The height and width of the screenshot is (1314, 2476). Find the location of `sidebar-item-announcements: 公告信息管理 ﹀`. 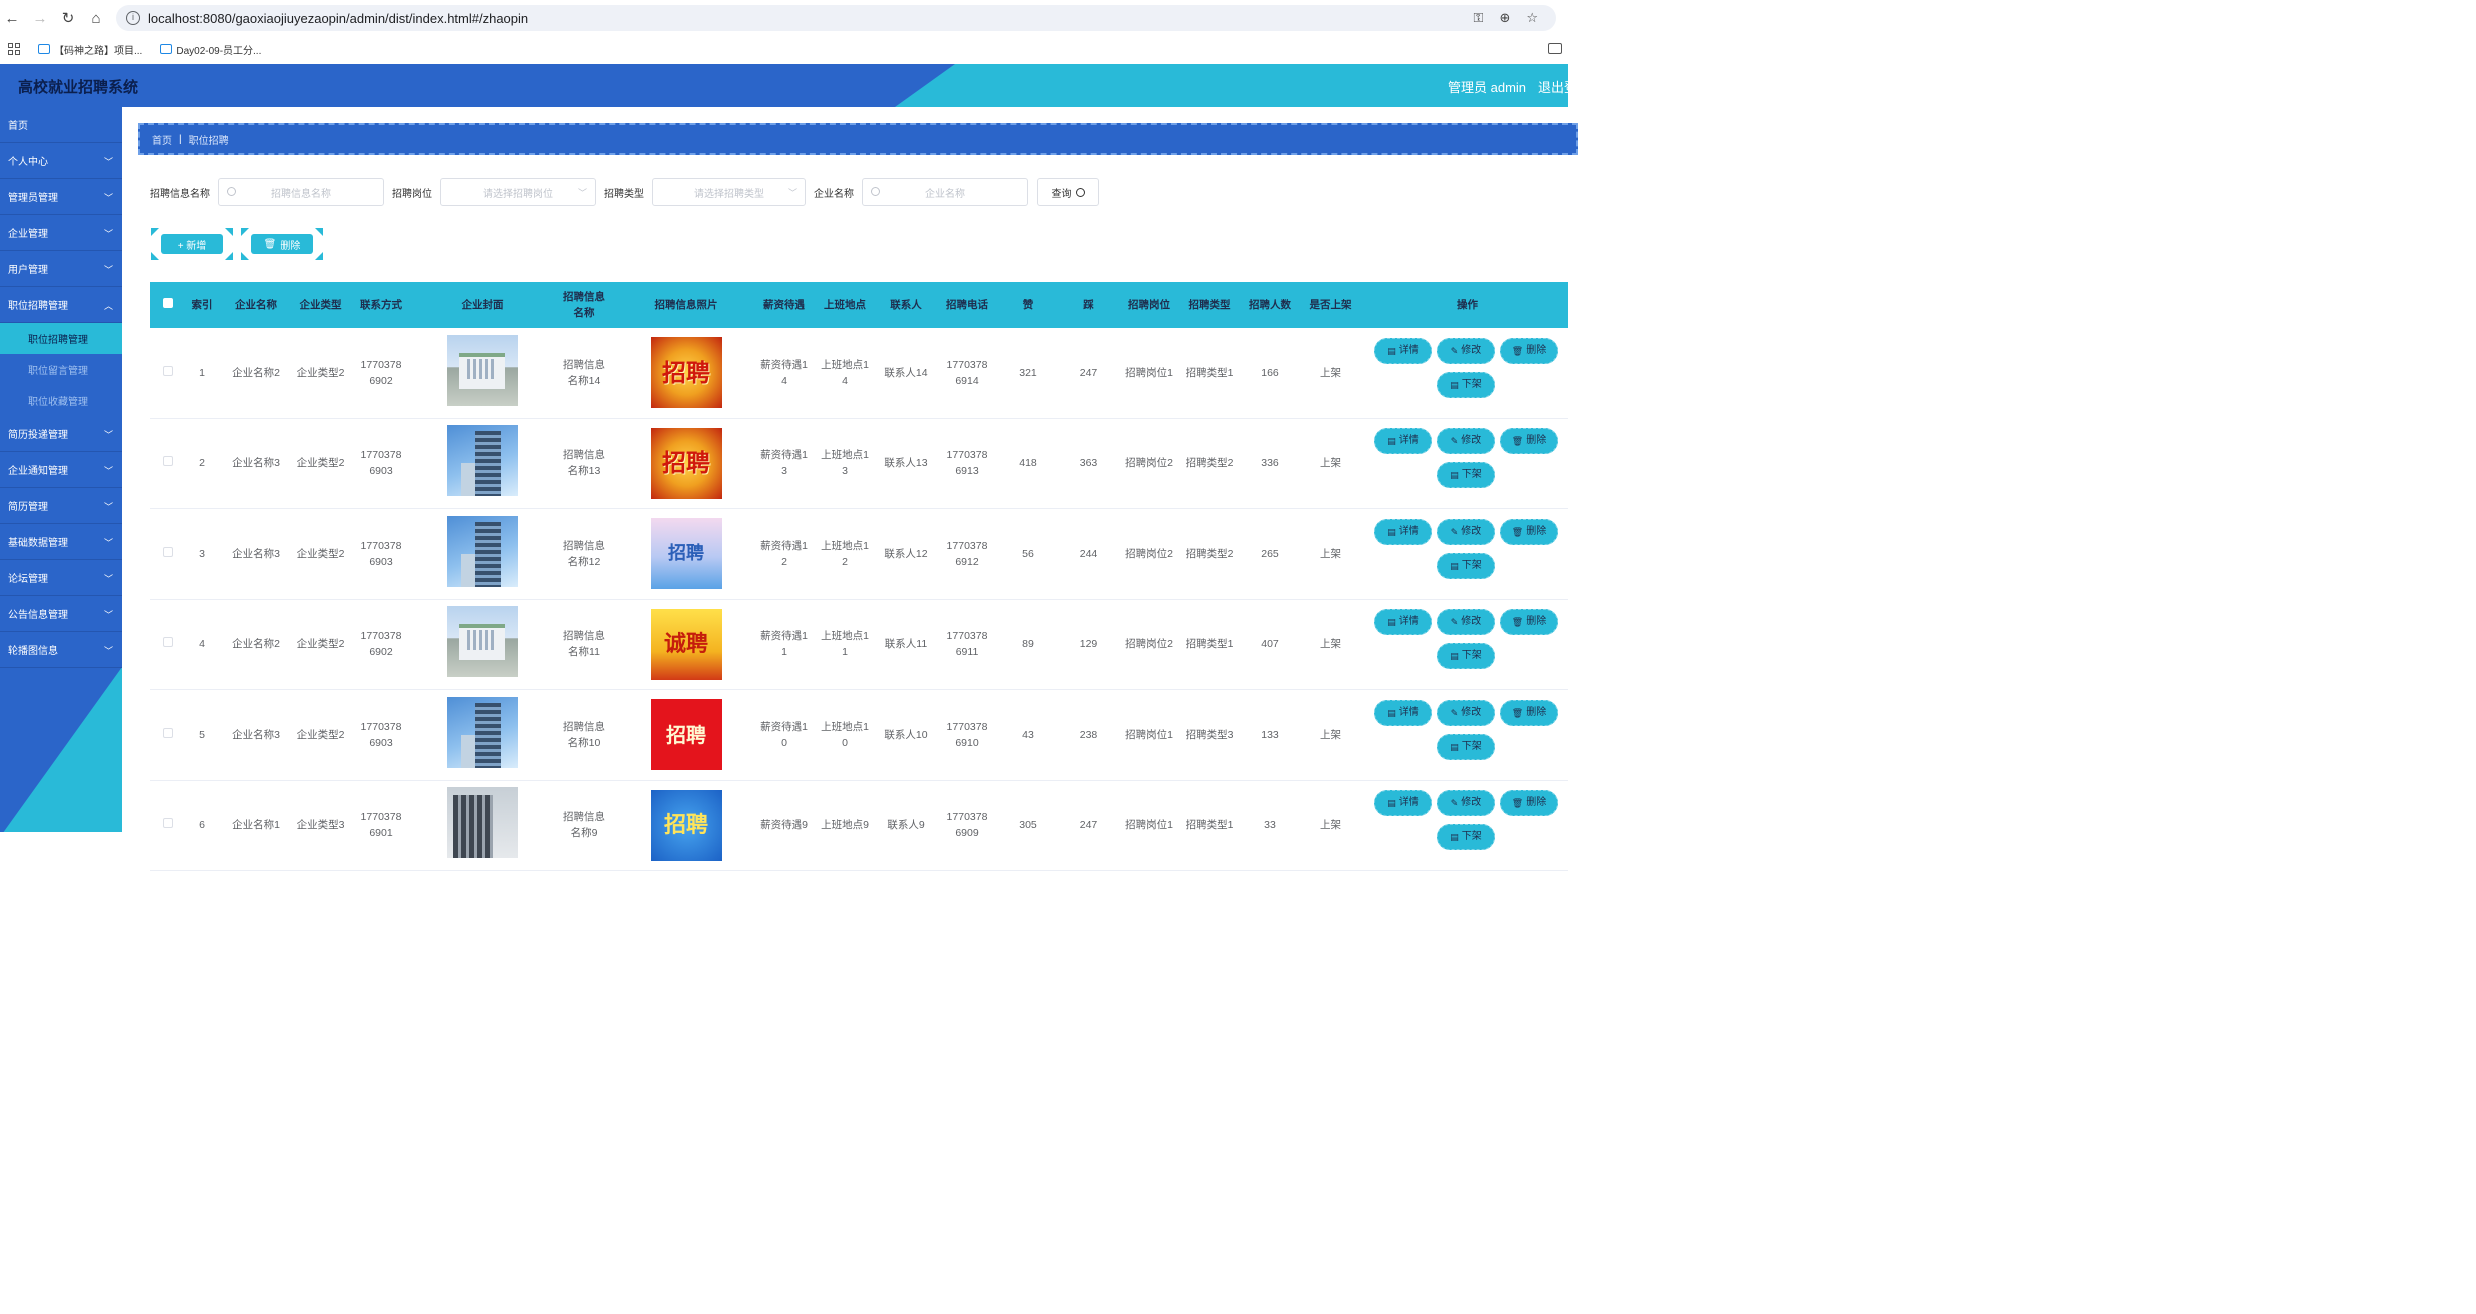

sidebar-item-announcements: 公告信息管理 ﹀ is located at coordinates (61, 614).